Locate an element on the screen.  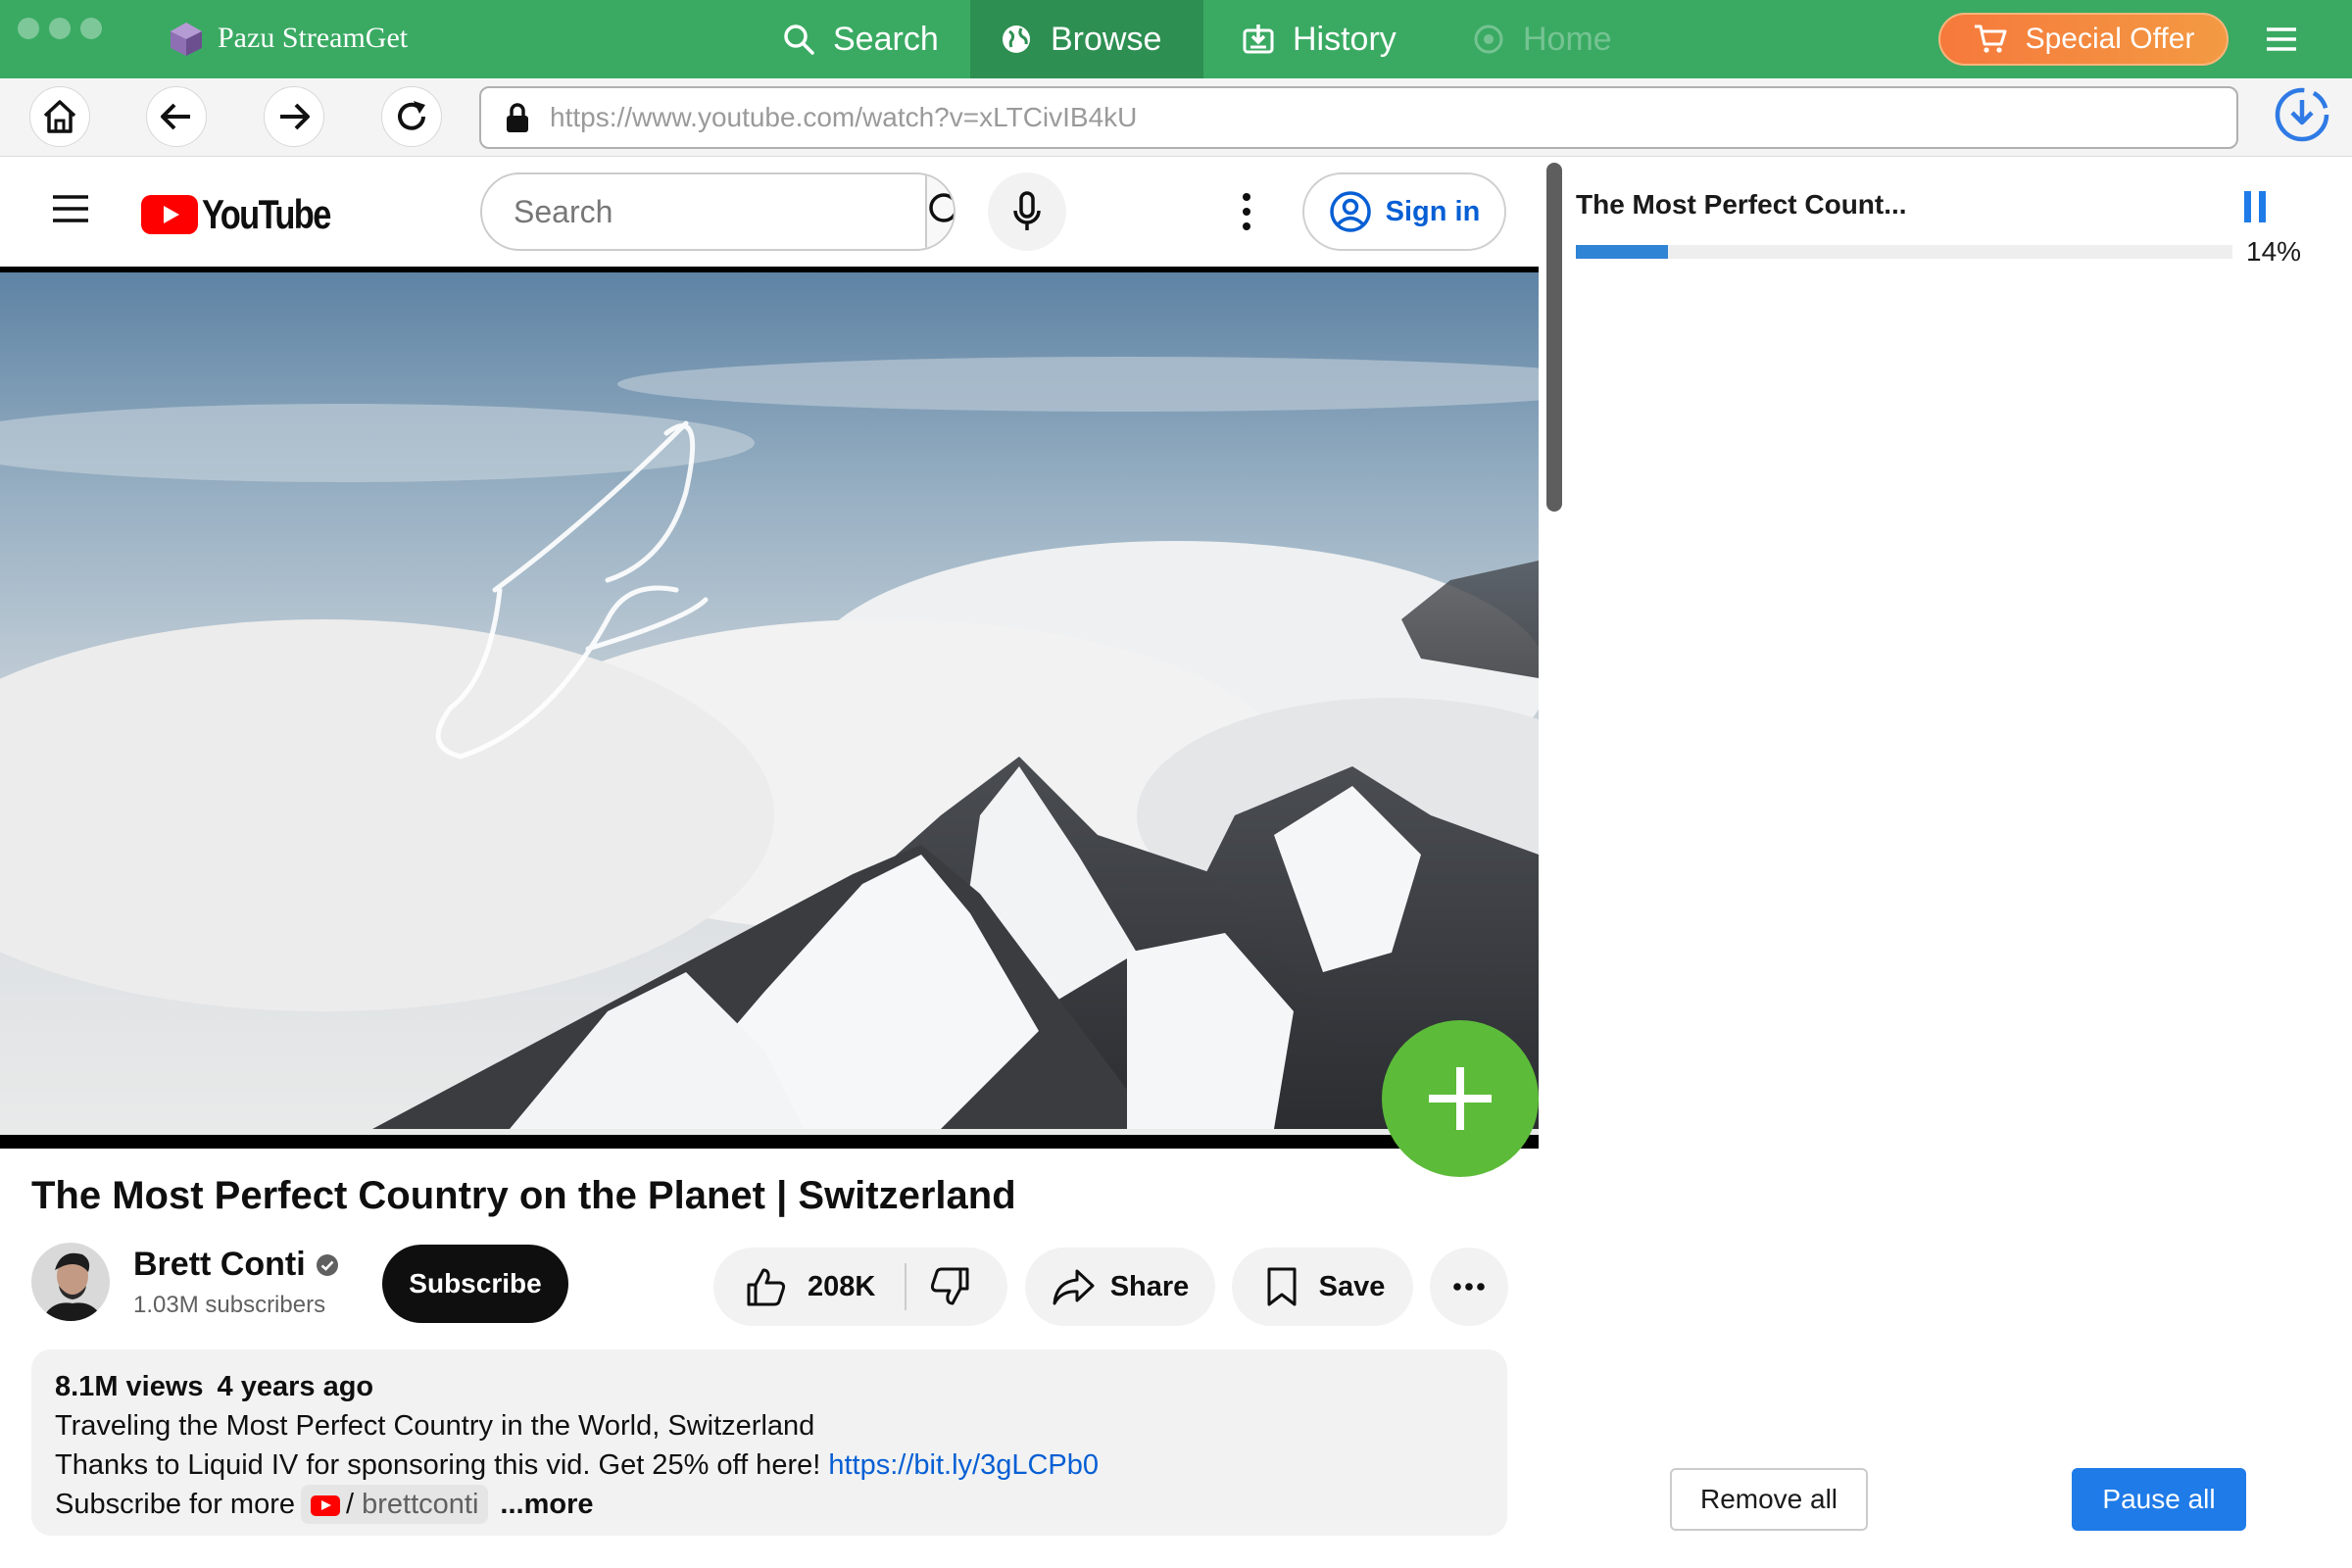
microphone-icon is located at coordinates (1027, 210).